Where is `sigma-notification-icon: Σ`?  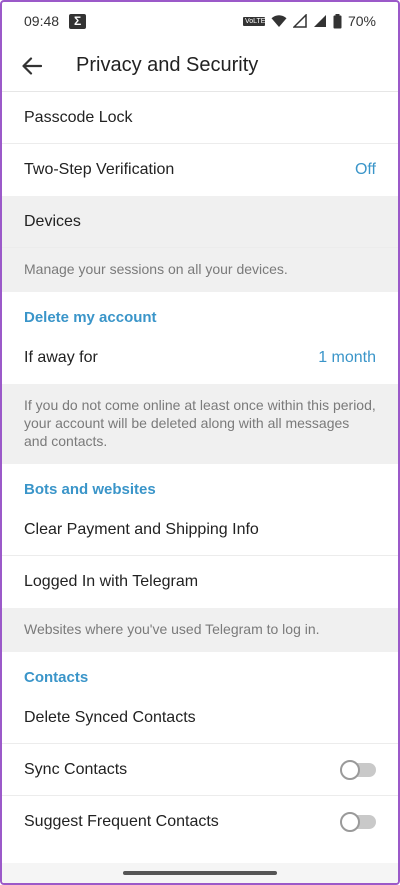
sigma-notification-icon: Σ is located at coordinates (78, 21).